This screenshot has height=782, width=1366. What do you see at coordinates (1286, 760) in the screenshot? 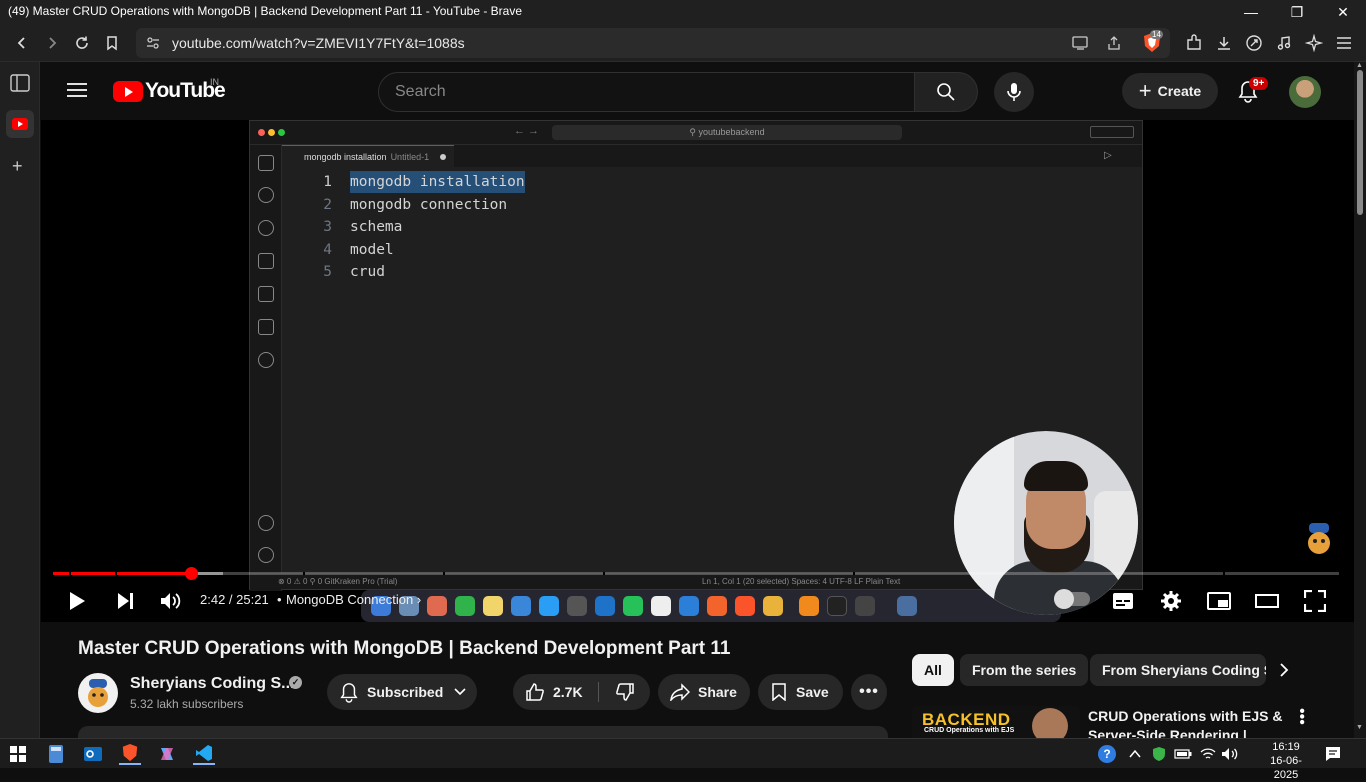
I see `system-clock: 16:19 16-06-2025` at bounding box center [1286, 760].